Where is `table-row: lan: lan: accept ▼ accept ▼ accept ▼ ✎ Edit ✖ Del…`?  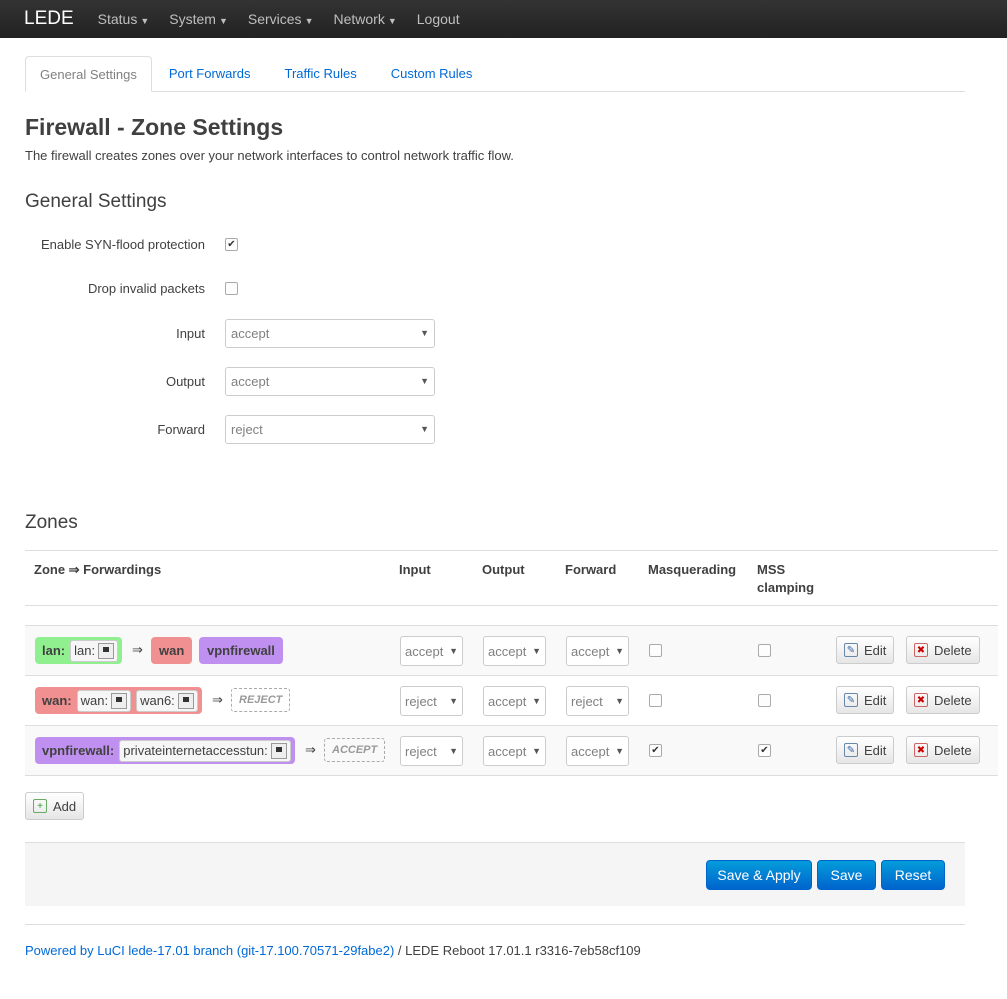
table-row: lan: lan: accept ▼ accept ▼ accept ▼ ✎ Edit ✖ Del… is located at coordinates (511, 651).